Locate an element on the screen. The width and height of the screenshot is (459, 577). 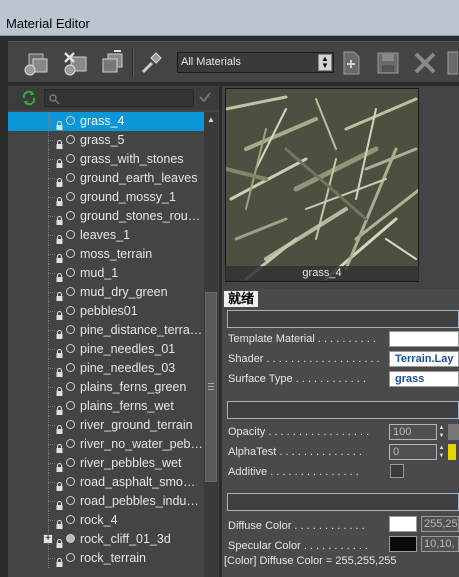
chevron-updown-icon: ▲ ▼ is located at coordinates (325, 62).